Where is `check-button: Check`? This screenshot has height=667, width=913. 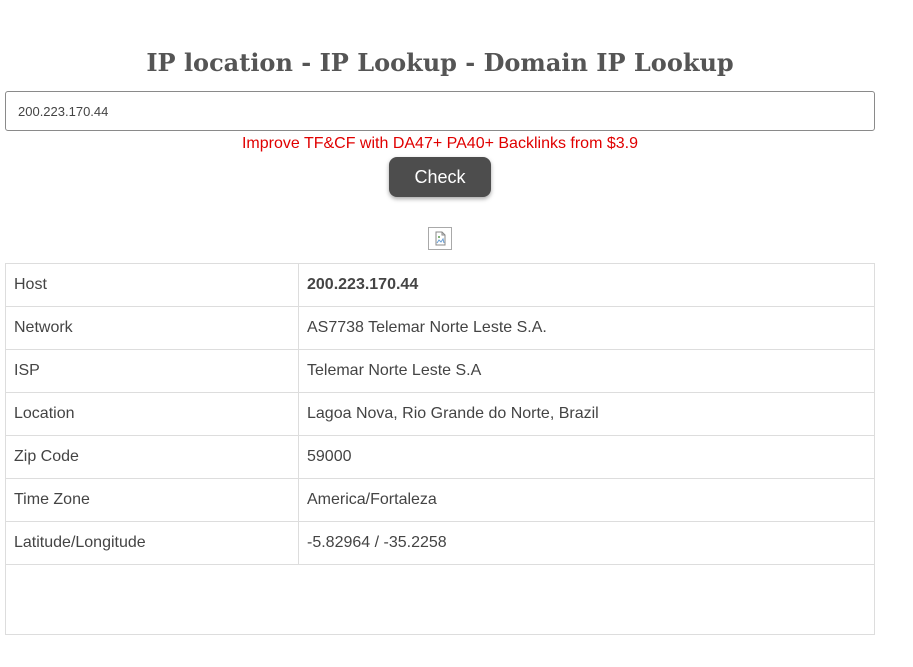 check-button: Check is located at coordinates (440, 177).